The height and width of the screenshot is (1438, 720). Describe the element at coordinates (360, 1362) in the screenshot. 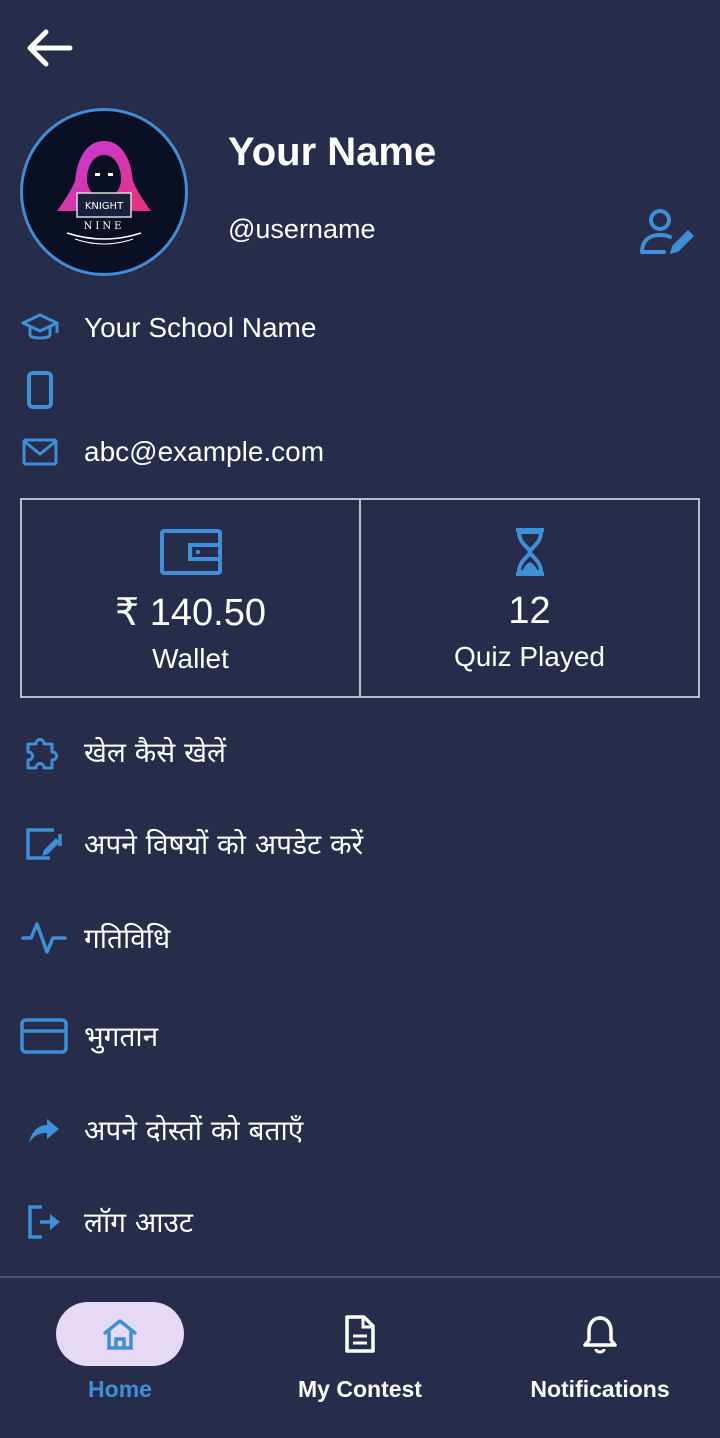

I see `nav-my-contest: My Contest` at that location.